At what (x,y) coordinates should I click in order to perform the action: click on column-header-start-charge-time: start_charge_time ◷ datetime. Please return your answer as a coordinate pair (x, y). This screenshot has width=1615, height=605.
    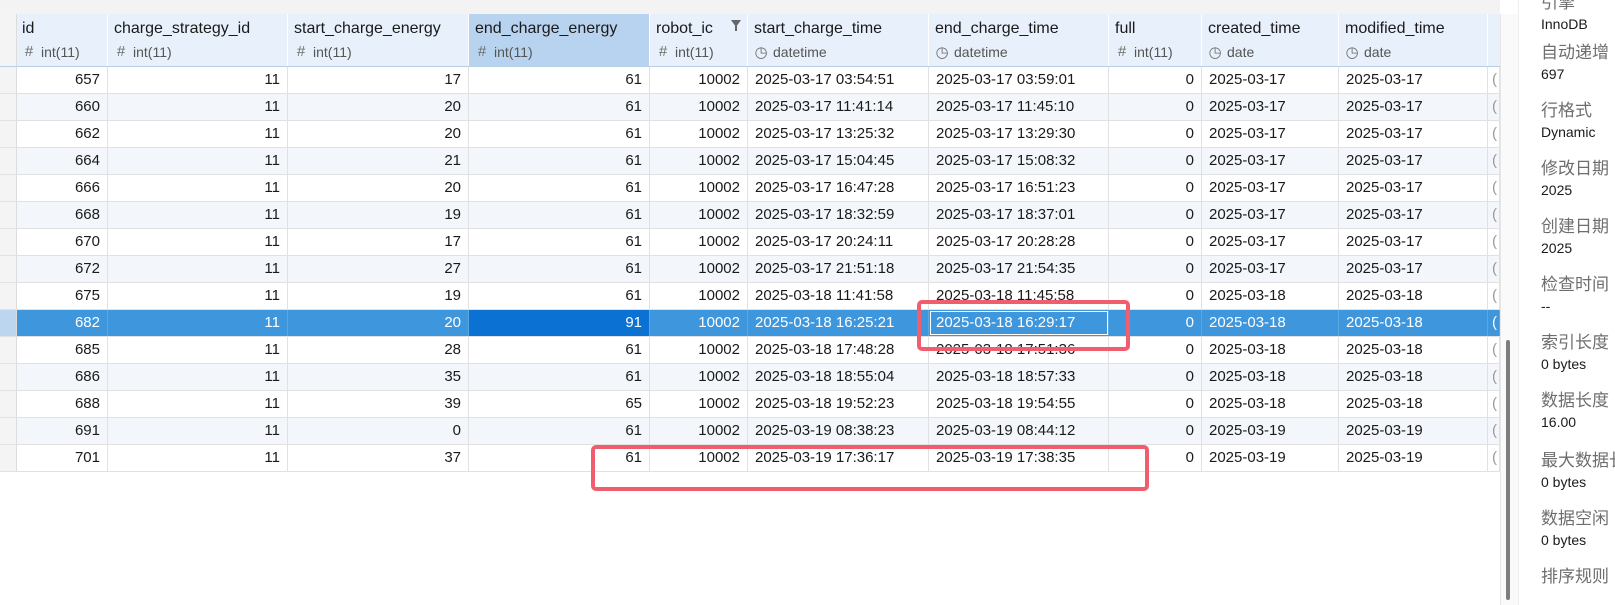
    Looking at the image, I should click on (838, 40).